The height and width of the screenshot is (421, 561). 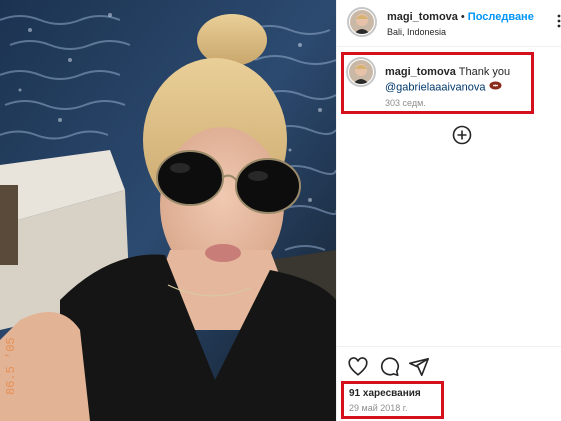 What do you see at coordinates (449, 23) in the screenshot?
I see `post-header: magi_tomova • Последване Bali, Indonesia` at bounding box center [449, 23].